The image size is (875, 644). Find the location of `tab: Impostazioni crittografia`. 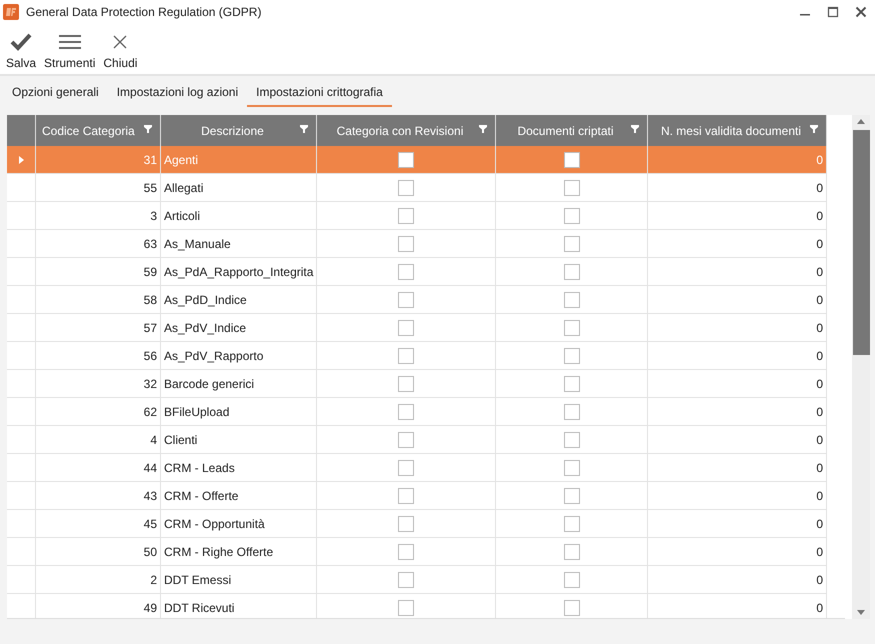

tab: Impostazioni crittografia is located at coordinates (319, 93).